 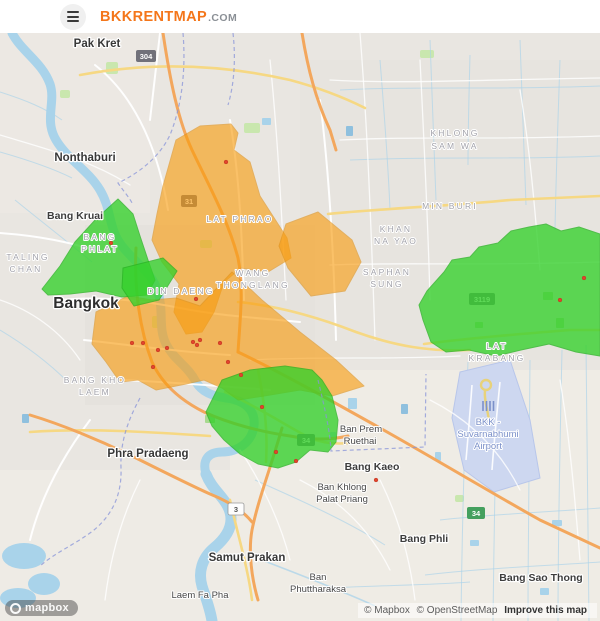 What do you see at coordinates (84, 158) in the screenshot?
I see `label-nonthaburi: Nonthaburi` at bounding box center [84, 158].